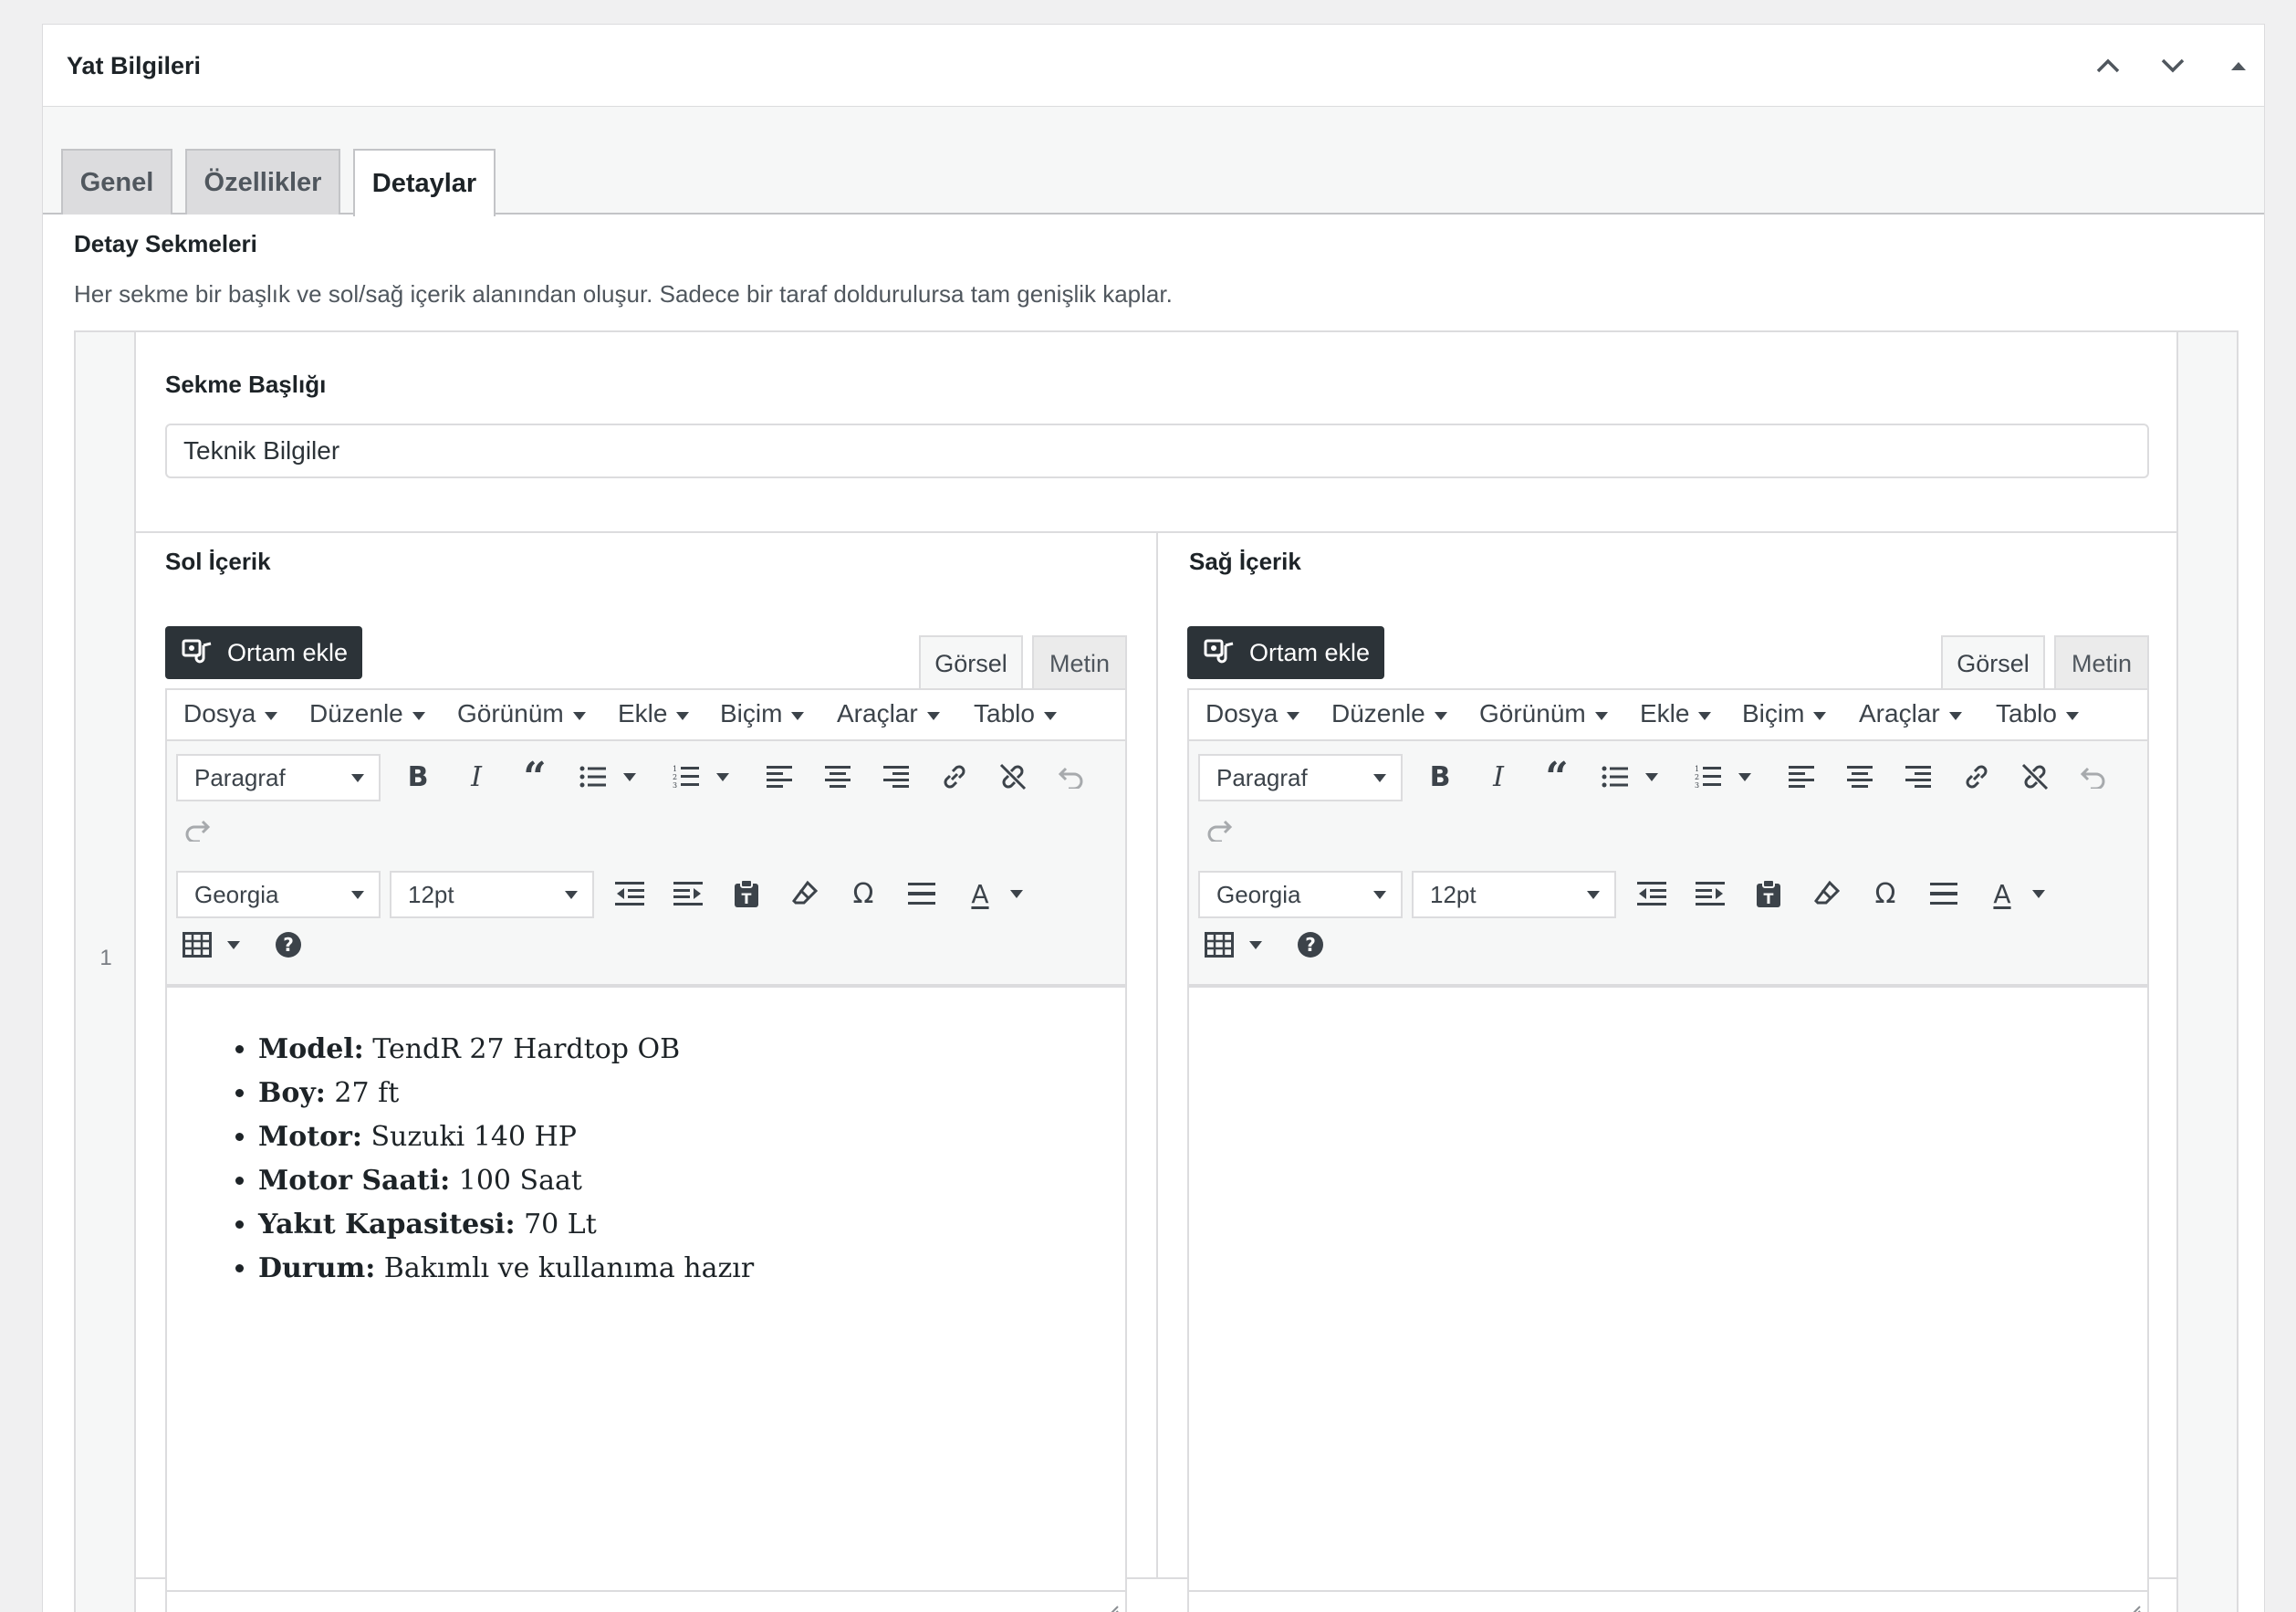 This screenshot has width=2296, height=1612. Describe the element at coordinates (646, 864) in the screenshot. I see `editor-toolbar: Paragraf B I “ 123 Georgia 12pt T Ω A ?` at that location.